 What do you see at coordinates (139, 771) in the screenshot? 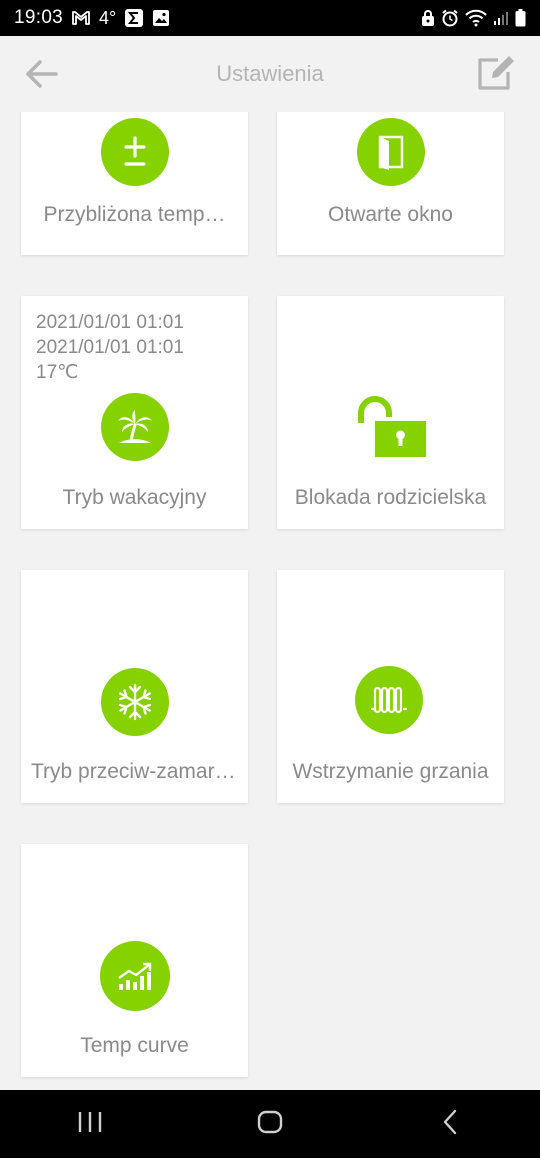
I see `card-label: Tryb przeciw-zamarzaniu` at bounding box center [139, 771].